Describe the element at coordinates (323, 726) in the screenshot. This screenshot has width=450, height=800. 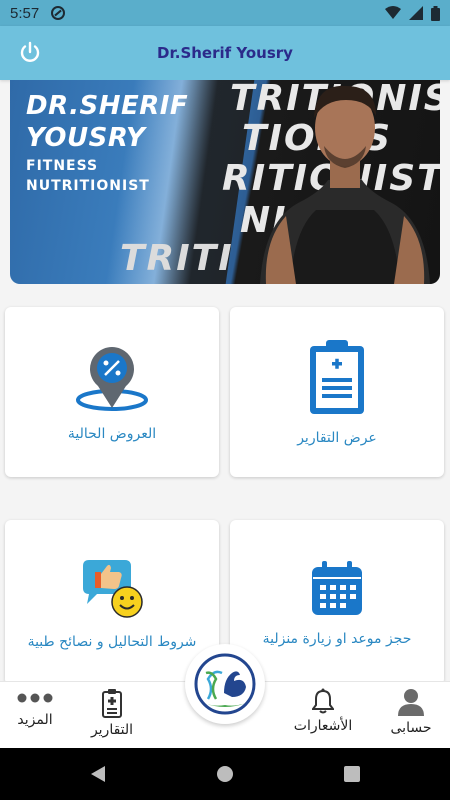
I see `nav-notifications-label: الأشعارات` at that location.